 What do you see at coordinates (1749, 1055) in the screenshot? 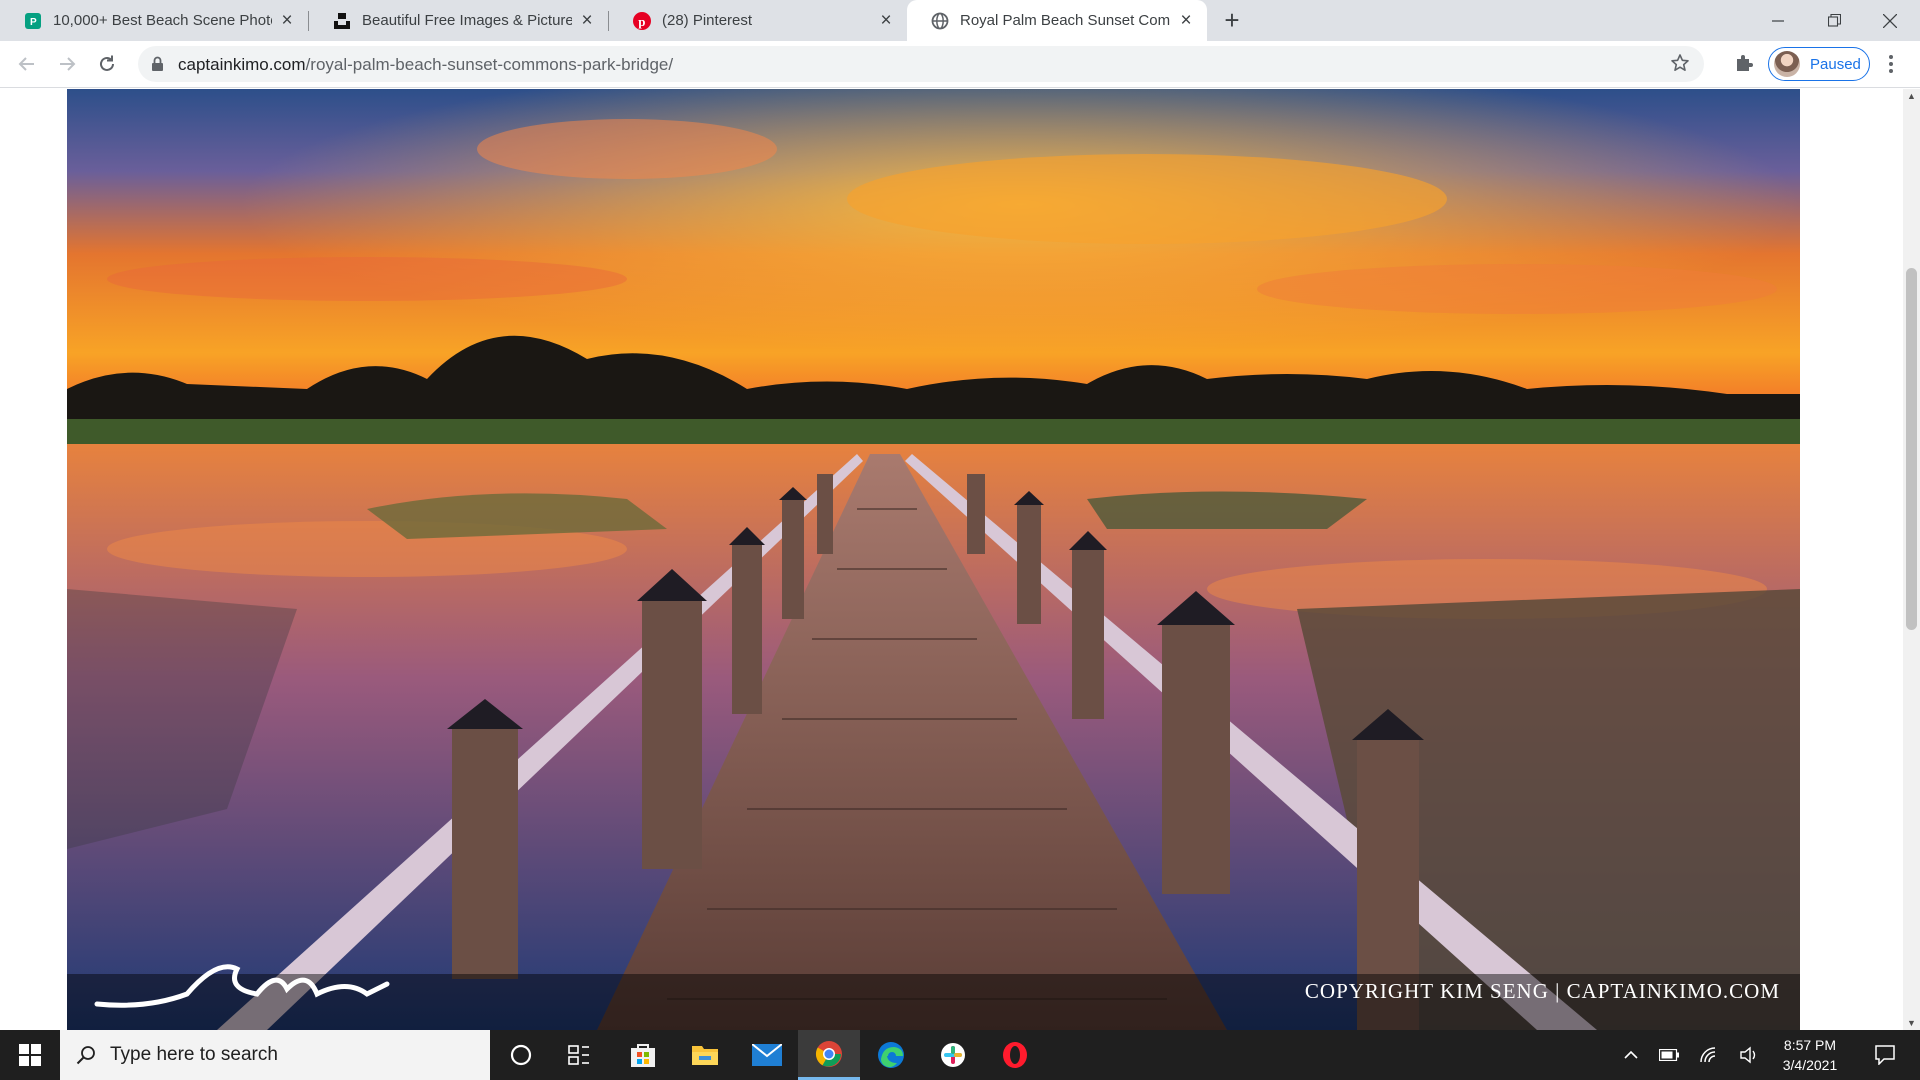
I see `volume-icon` at bounding box center [1749, 1055].